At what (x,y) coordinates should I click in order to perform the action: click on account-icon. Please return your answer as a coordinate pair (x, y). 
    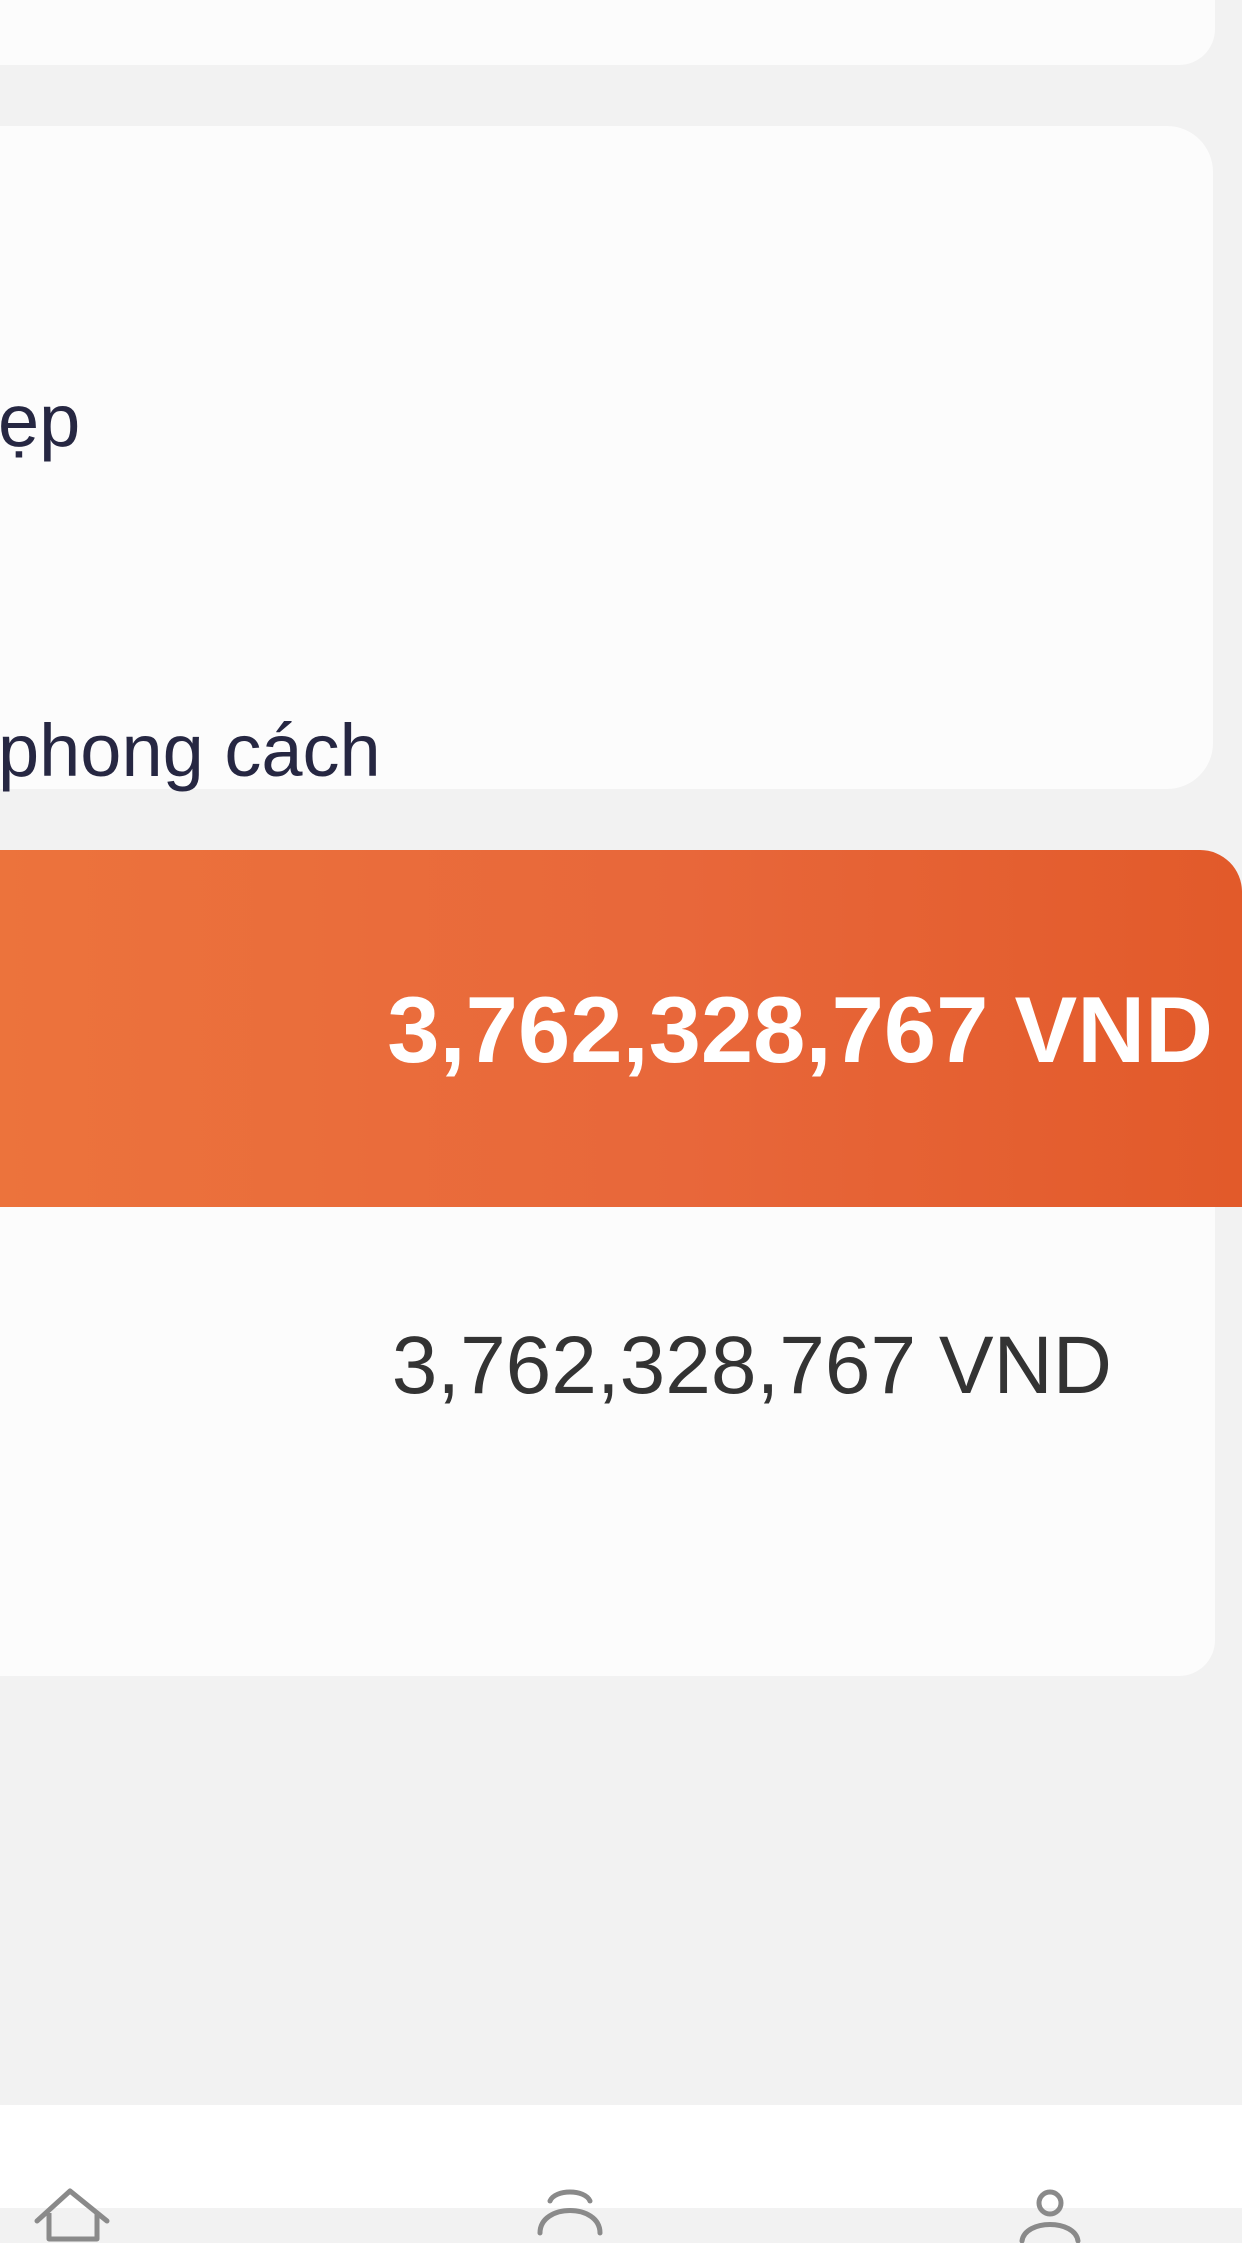
    Looking at the image, I should click on (1050, 2216).